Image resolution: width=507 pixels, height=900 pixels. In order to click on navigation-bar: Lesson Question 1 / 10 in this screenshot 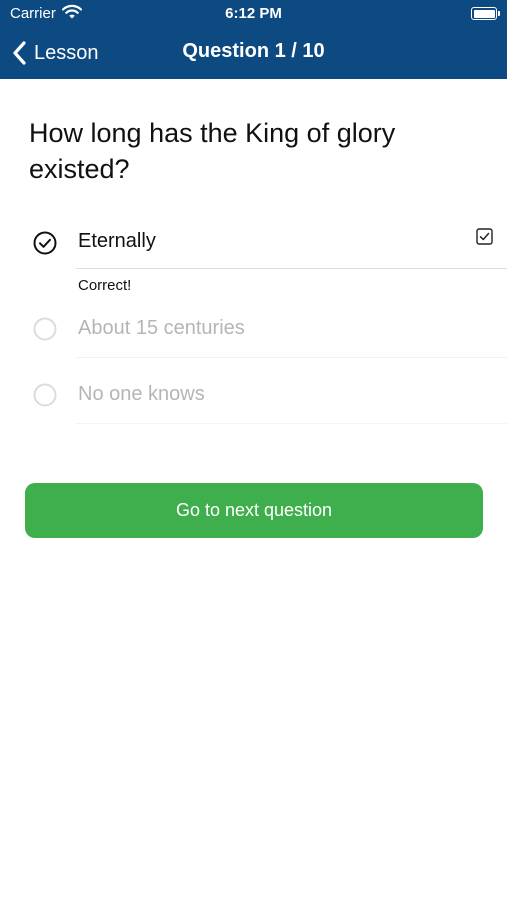, I will do `click(253, 53)`.